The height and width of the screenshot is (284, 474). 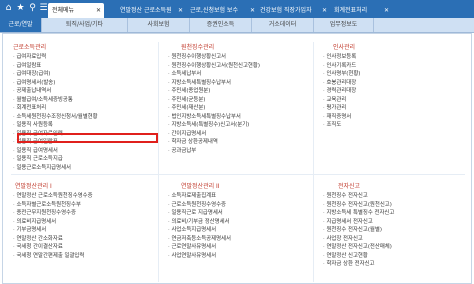 What do you see at coordinates (349, 186) in the screenshot?
I see `section-title-efile: 전자신고` at bounding box center [349, 186].